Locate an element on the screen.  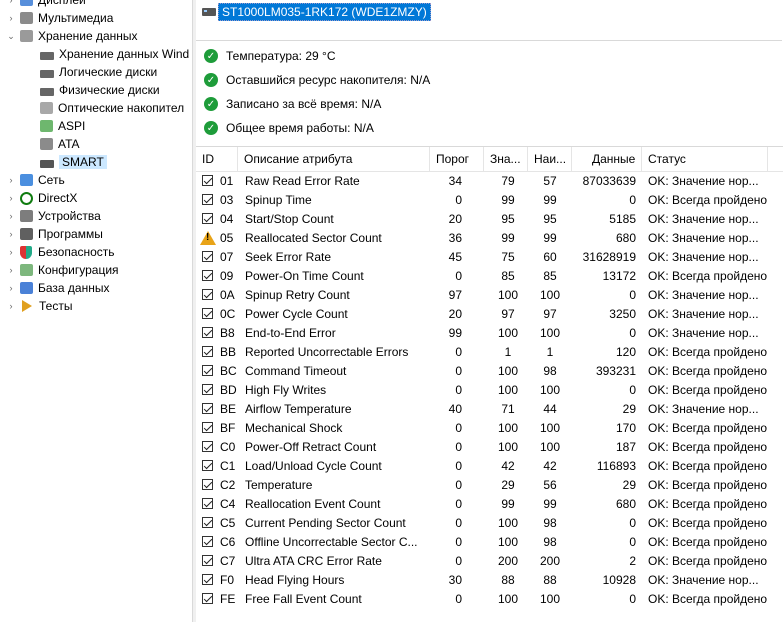
tree-item: › DirectX is located at coordinates (42, 198).